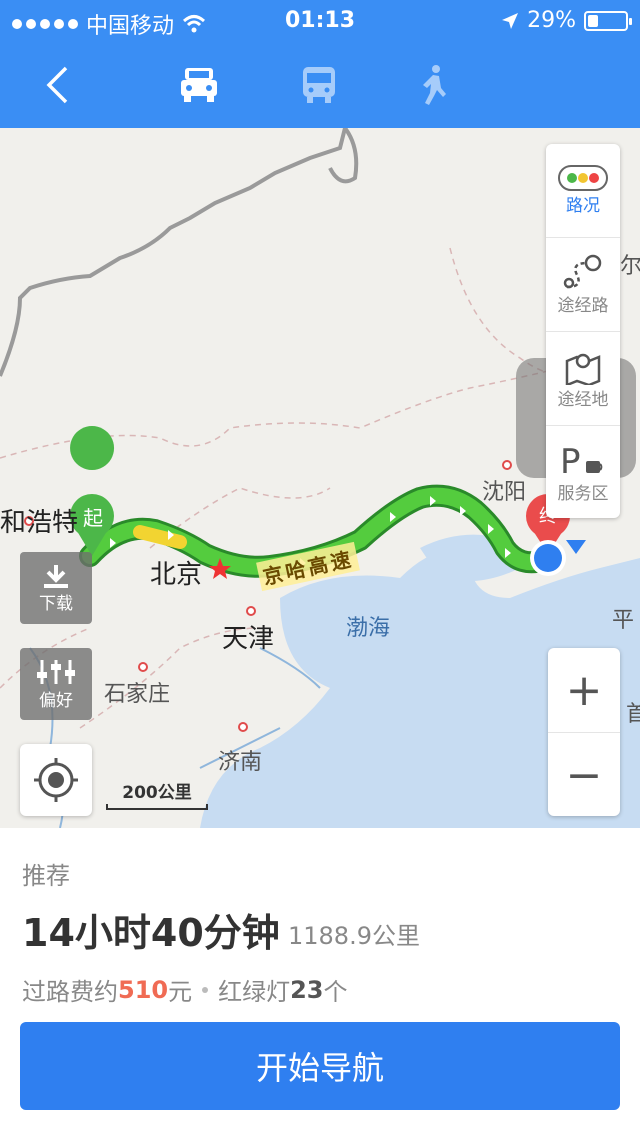 This screenshot has width=640, height=1136. I want to click on via-place-icon, so click(583, 369).